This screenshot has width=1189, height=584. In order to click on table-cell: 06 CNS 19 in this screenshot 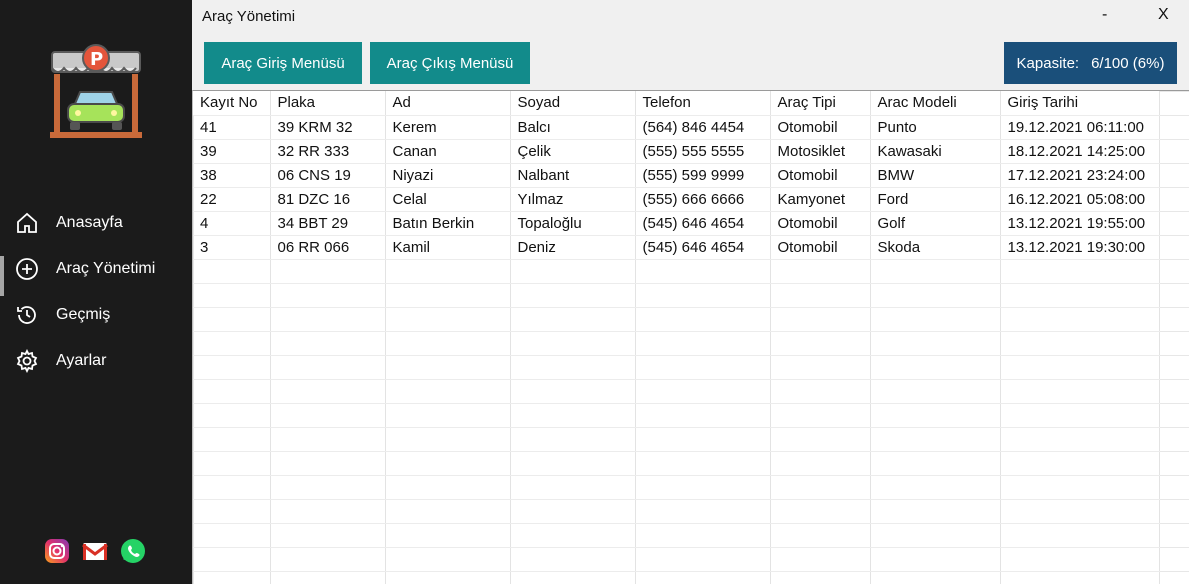, I will do `click(328, 175)`.